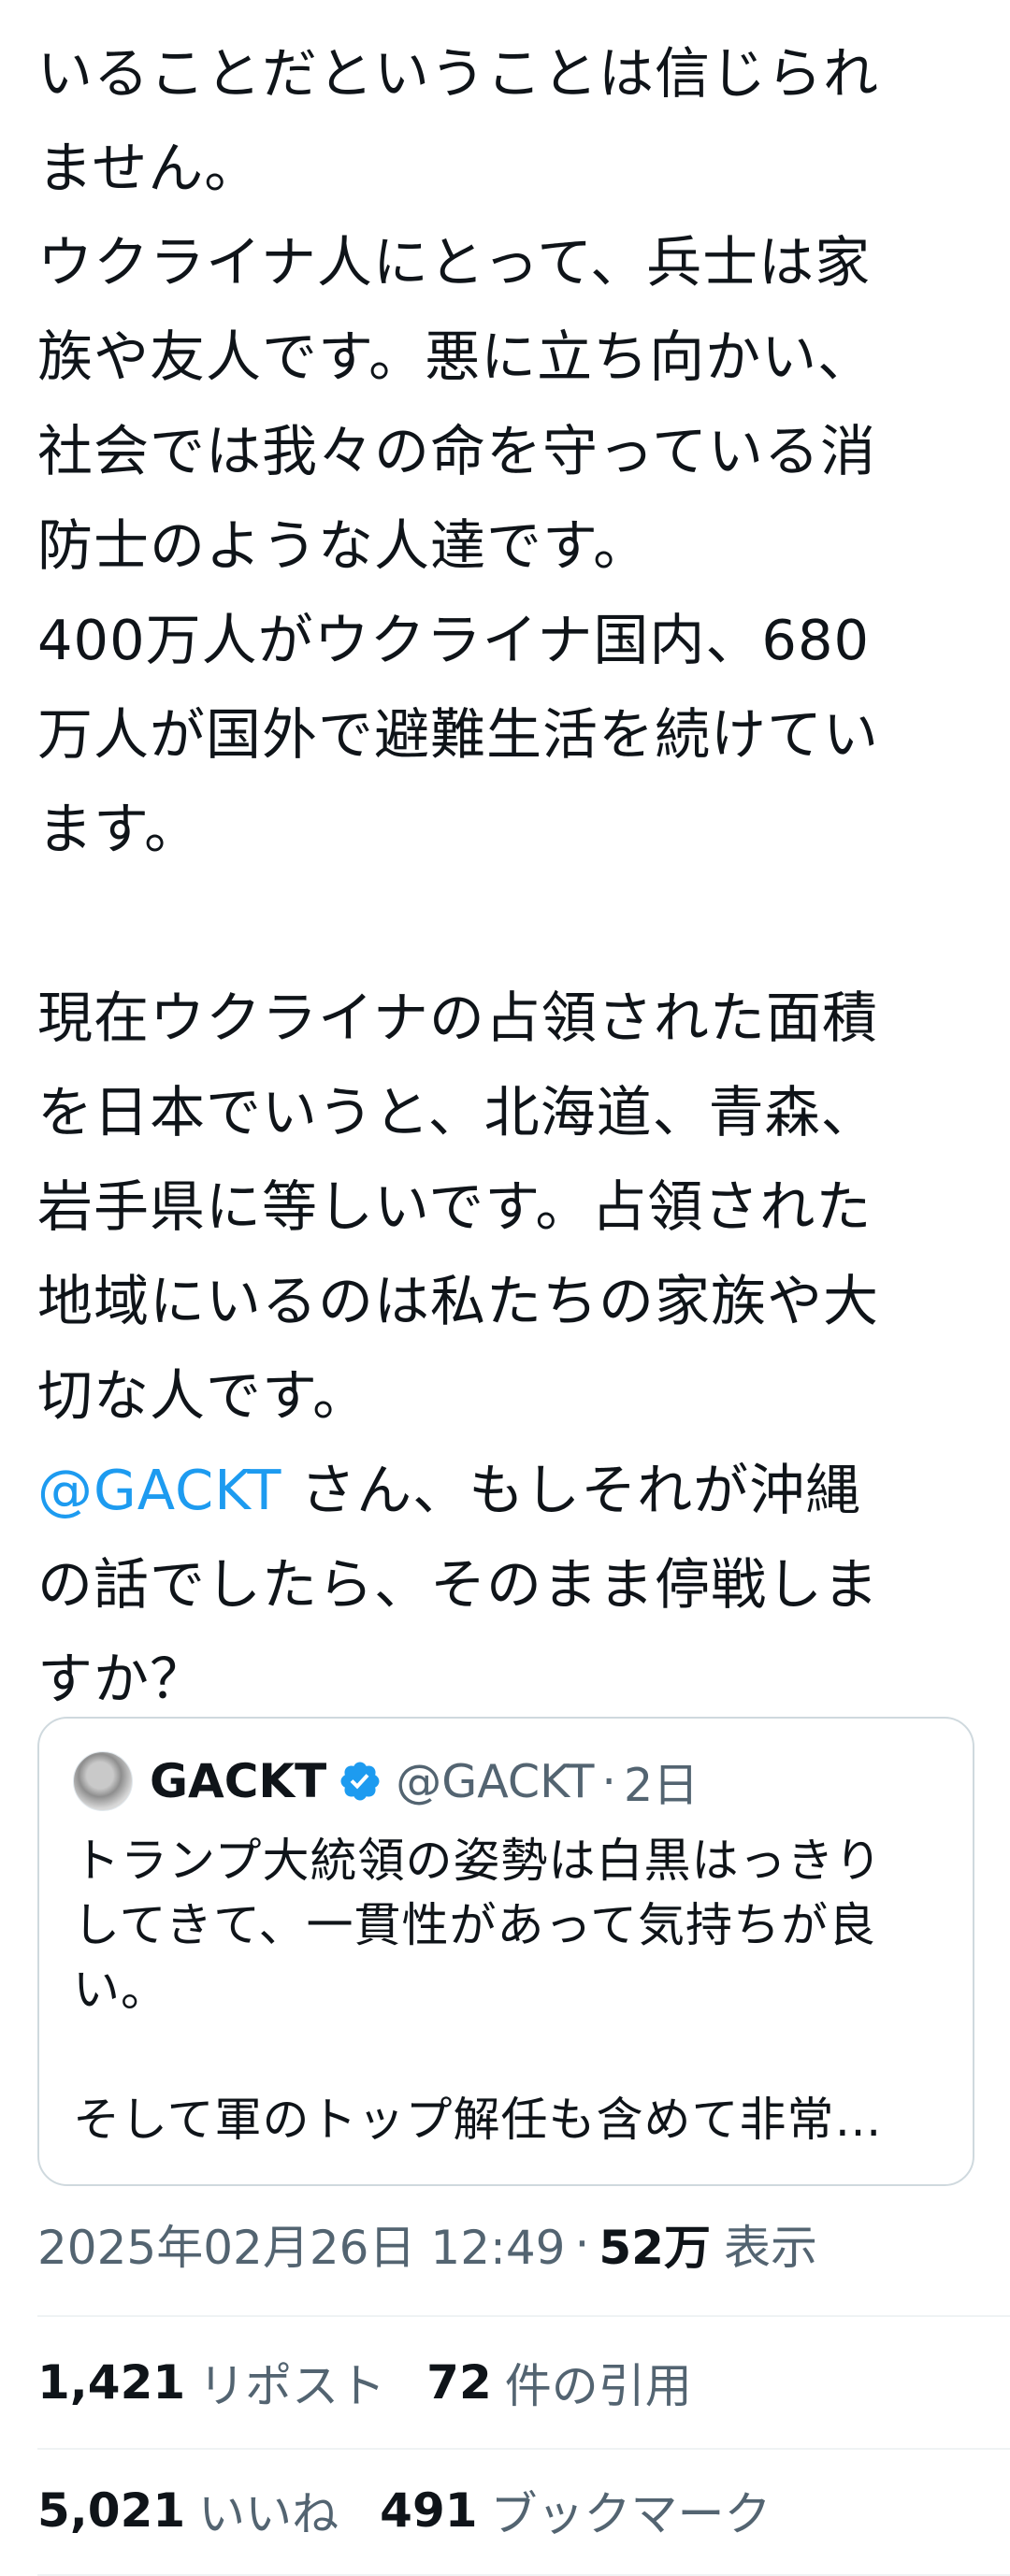 This screenshot has width=1010, height=2576. I want to click on tweet-line: 400万人がウクライナ国内、680, so click(454, 640).